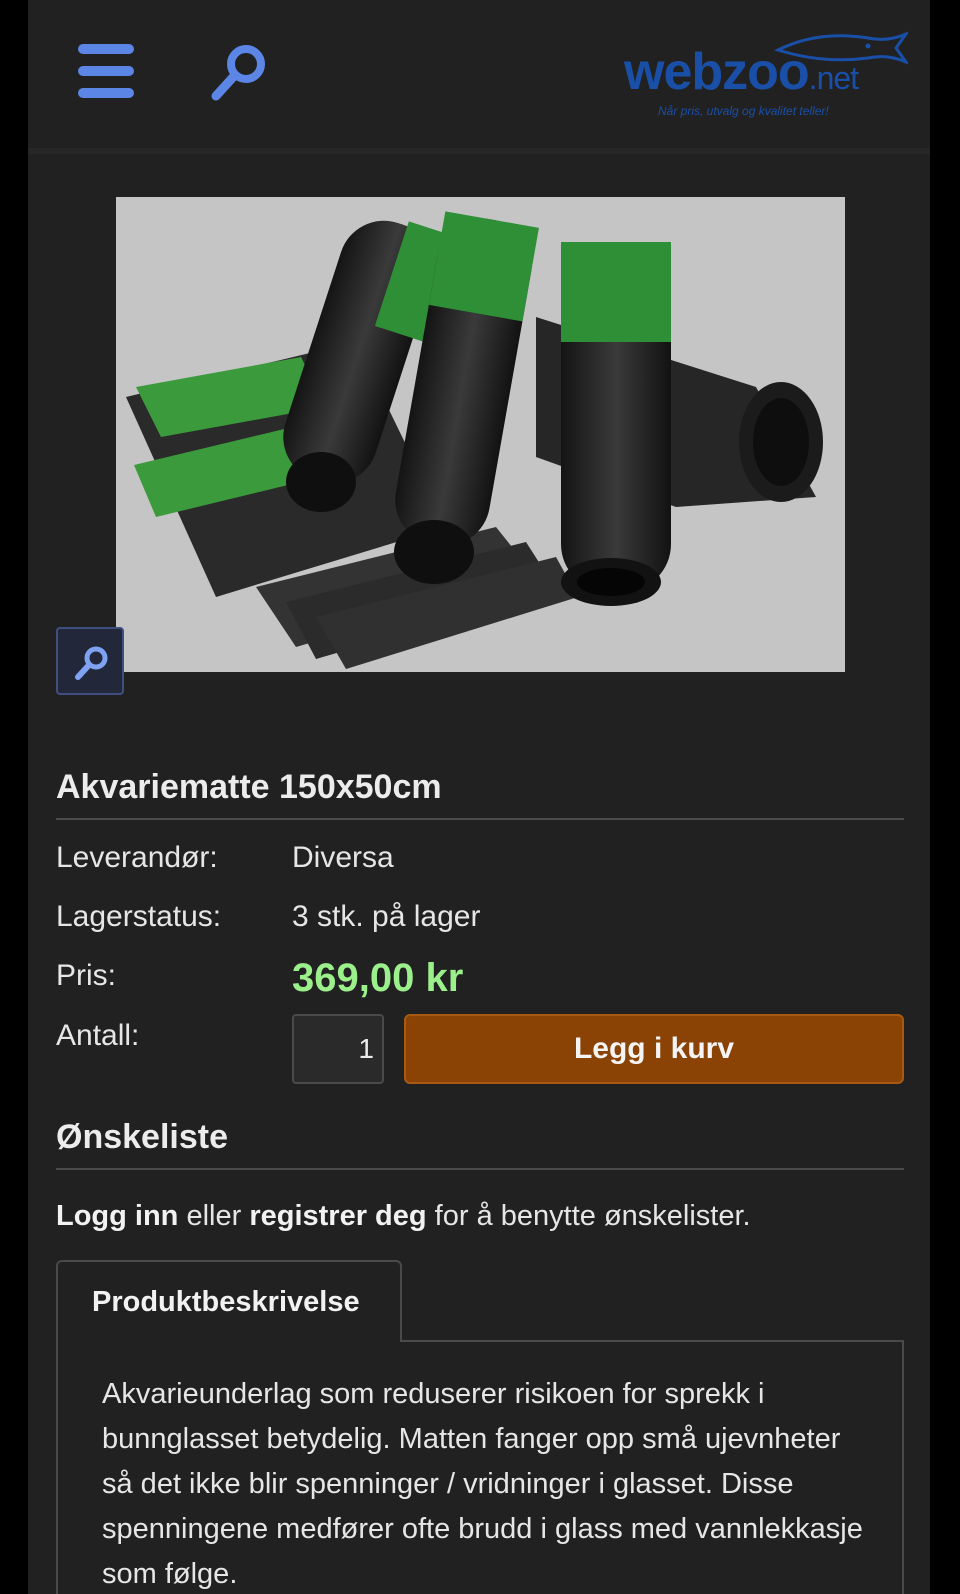 Image resolution: width=960 pixels, height=1594 pixels. I want to click on logo-text: webzoo.net, so click(741, 72).